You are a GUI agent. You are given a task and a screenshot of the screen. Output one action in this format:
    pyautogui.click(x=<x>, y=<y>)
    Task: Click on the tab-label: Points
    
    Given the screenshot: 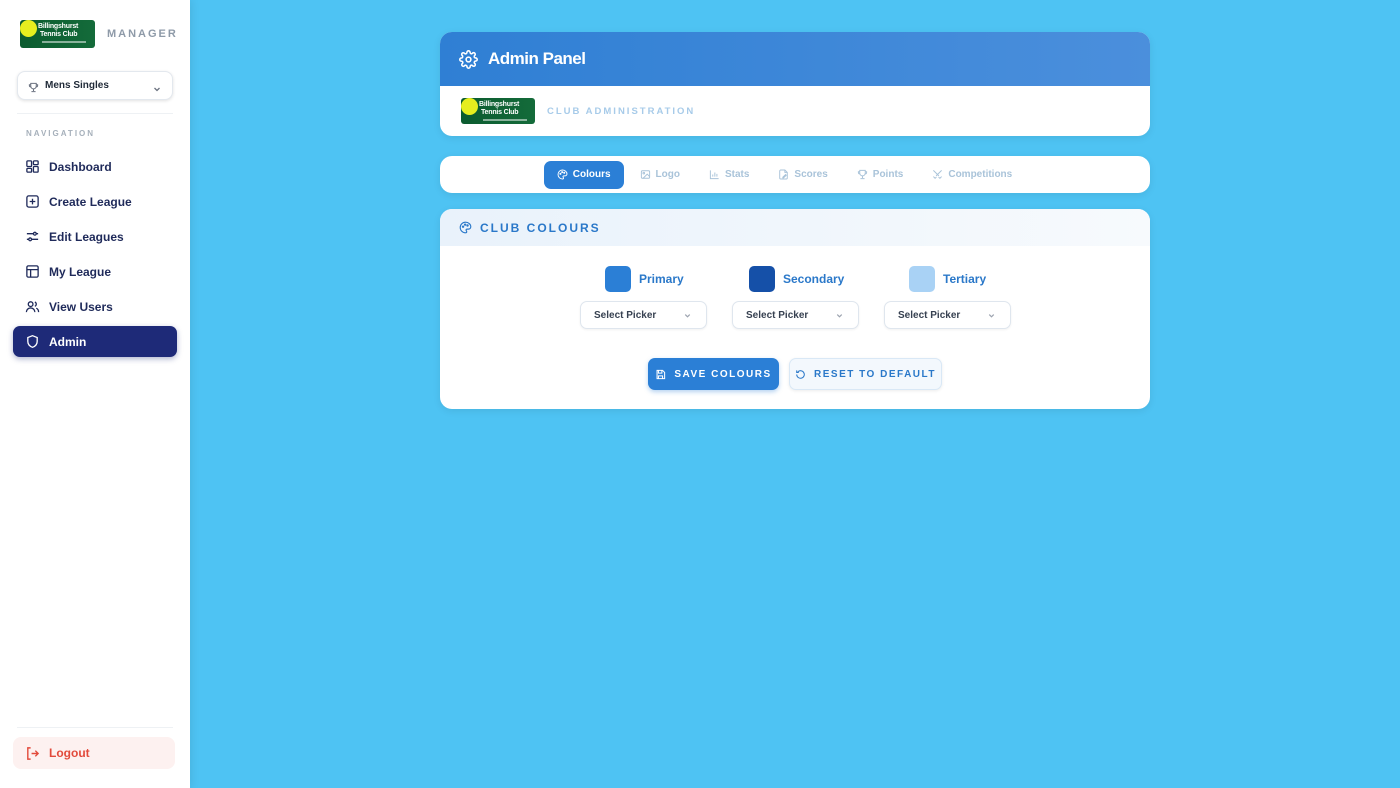 What is the action you would take?
    pyautogui.click(x=888, y=174)
    